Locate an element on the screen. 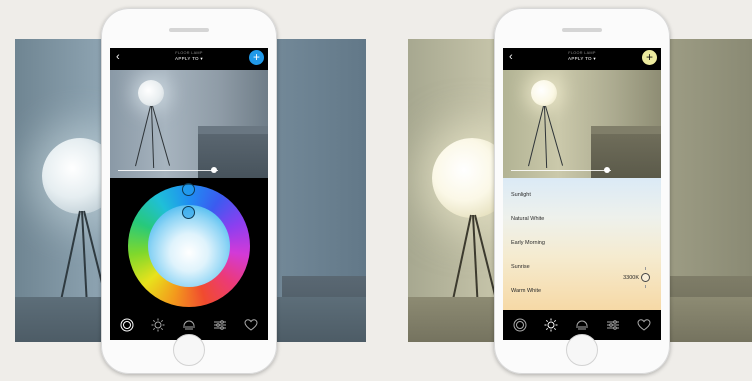 This screenshot has height=381, width=752. color-wheel-panel is located at coordinates (189, 244).